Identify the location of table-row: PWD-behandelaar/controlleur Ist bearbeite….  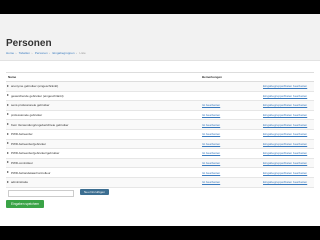
(160, 173).